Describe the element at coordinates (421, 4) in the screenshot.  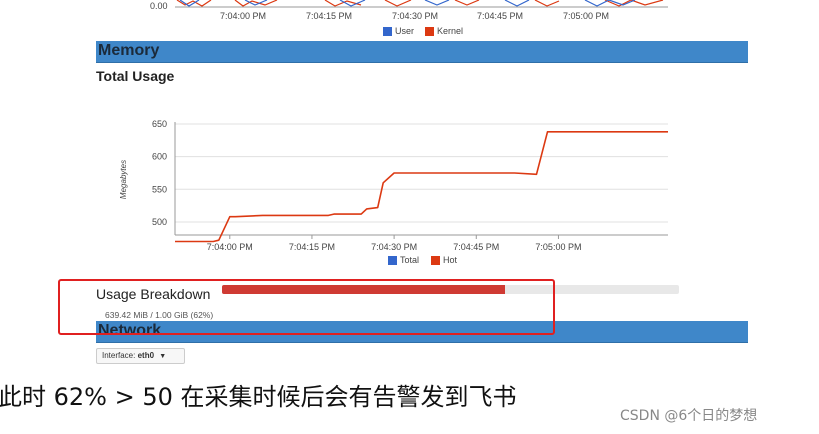
I see `cpu-chart-plot` at that location.